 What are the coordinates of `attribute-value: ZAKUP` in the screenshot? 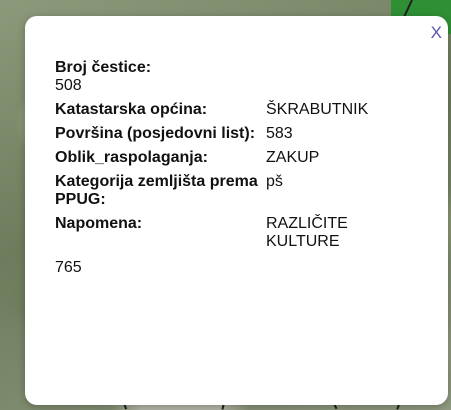 It's located at (293, 157).